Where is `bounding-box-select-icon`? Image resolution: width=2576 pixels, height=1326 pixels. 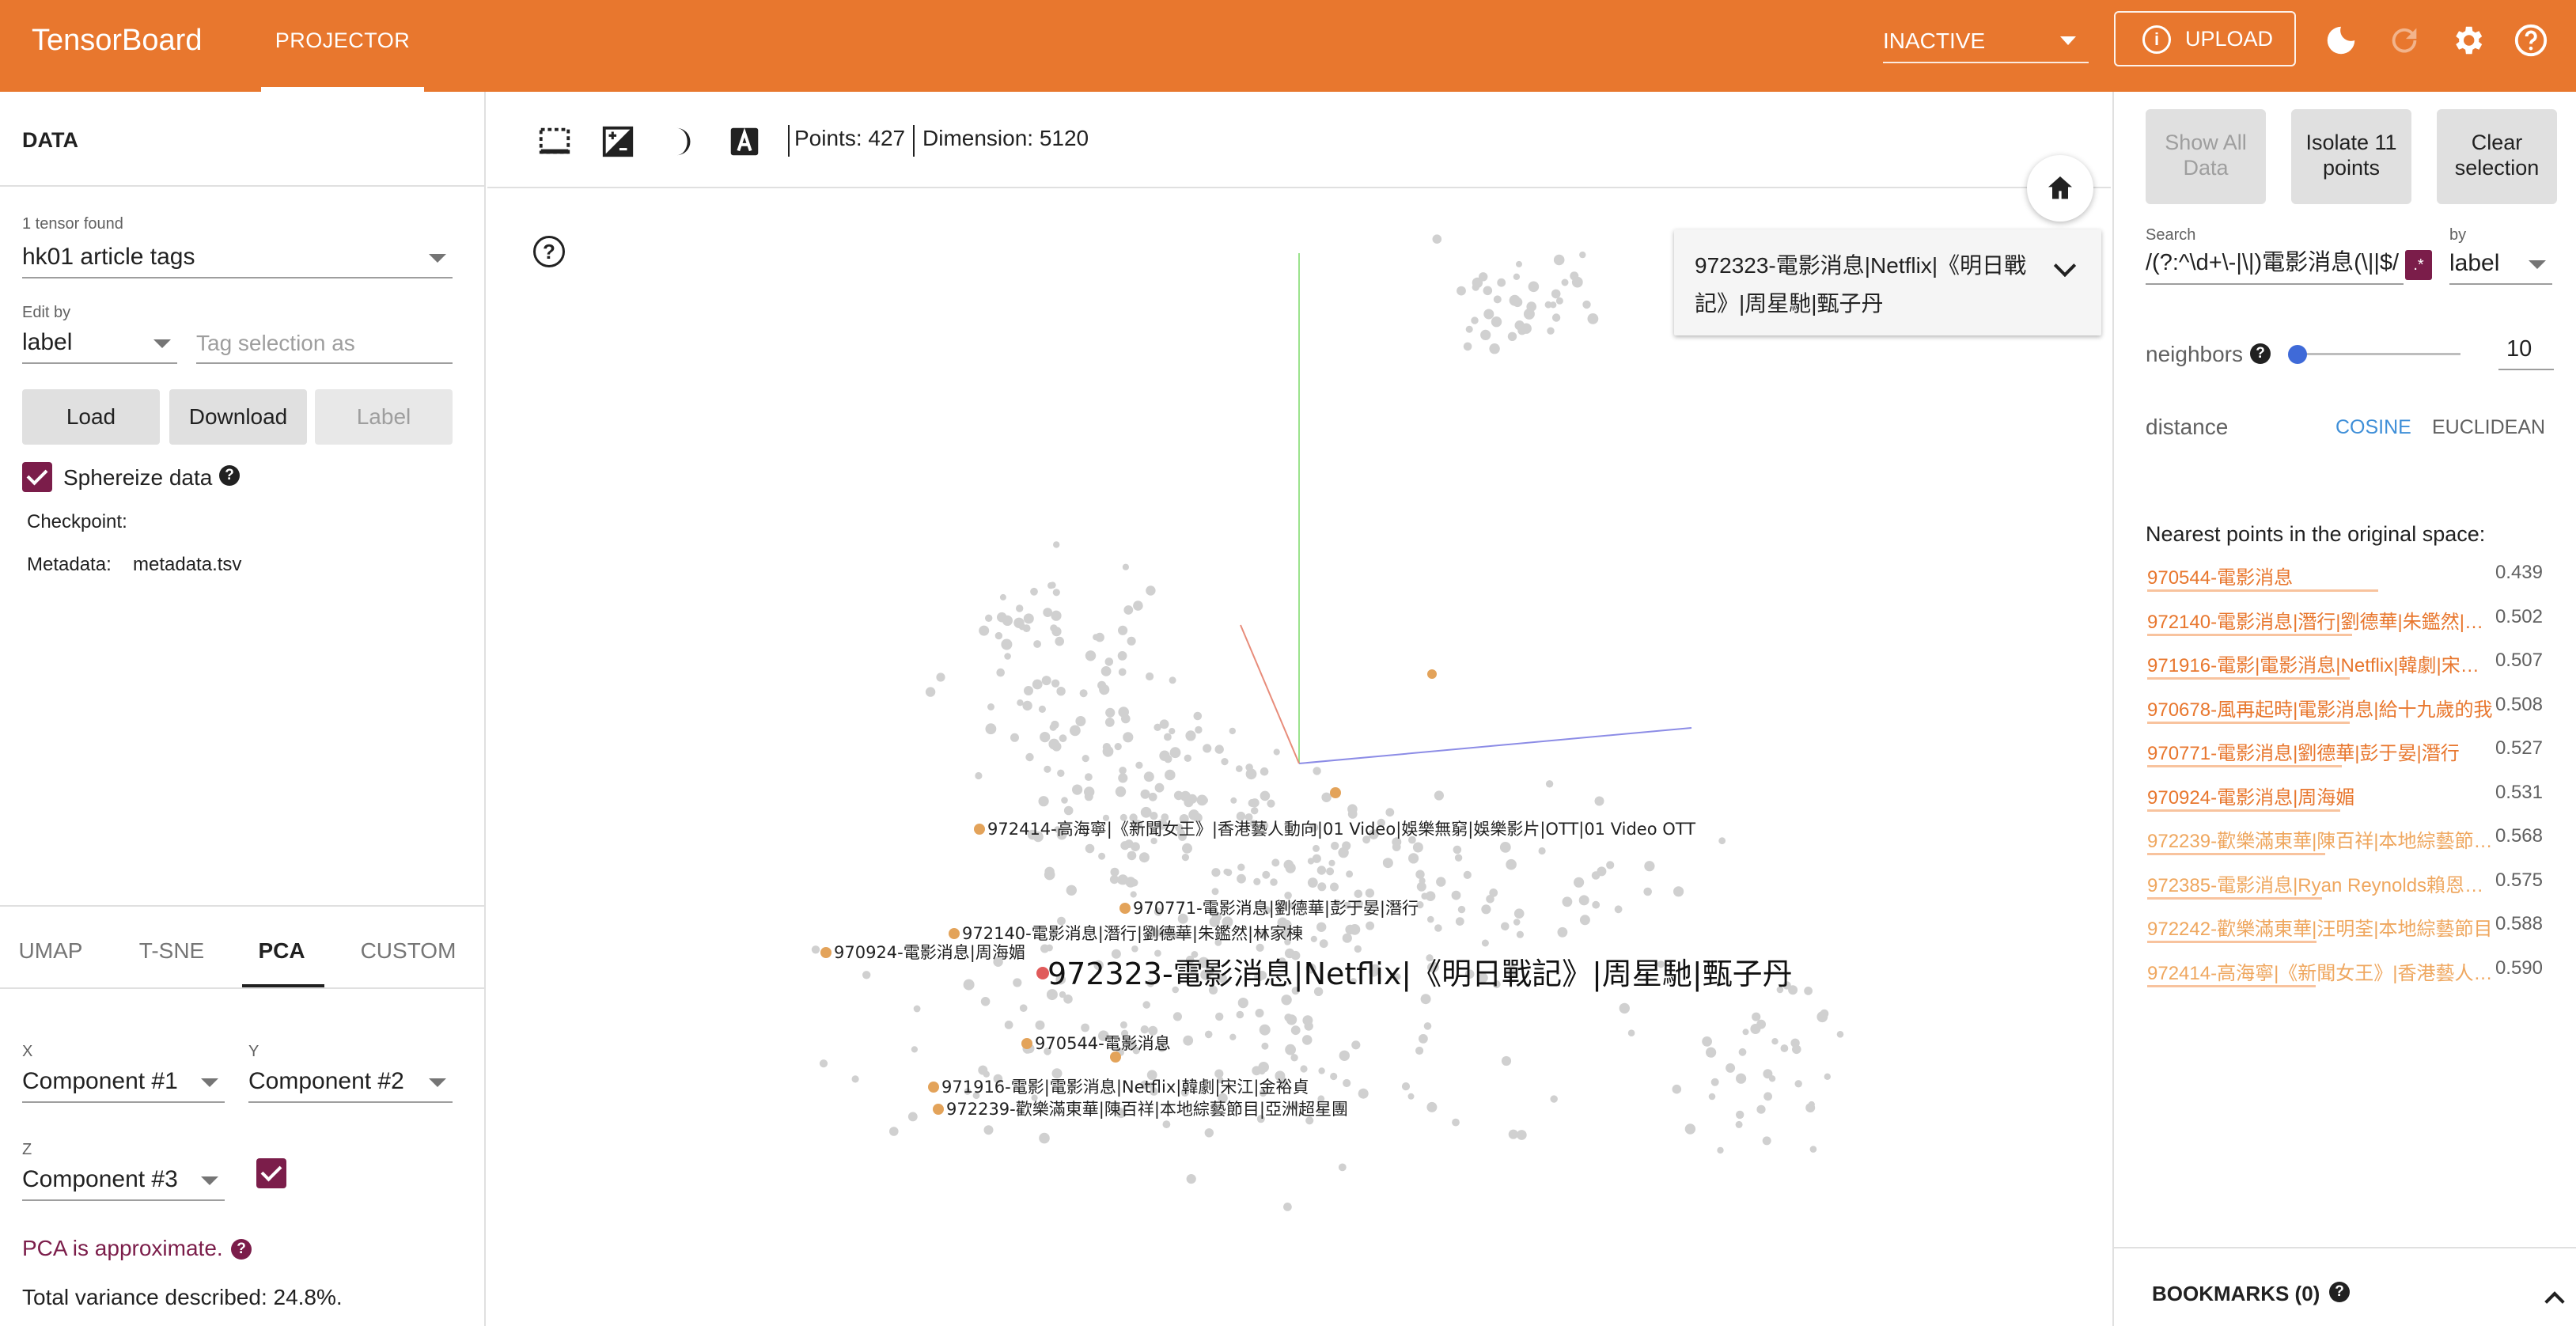 bounding-box-select-icon is located at coordinates (554, 141).